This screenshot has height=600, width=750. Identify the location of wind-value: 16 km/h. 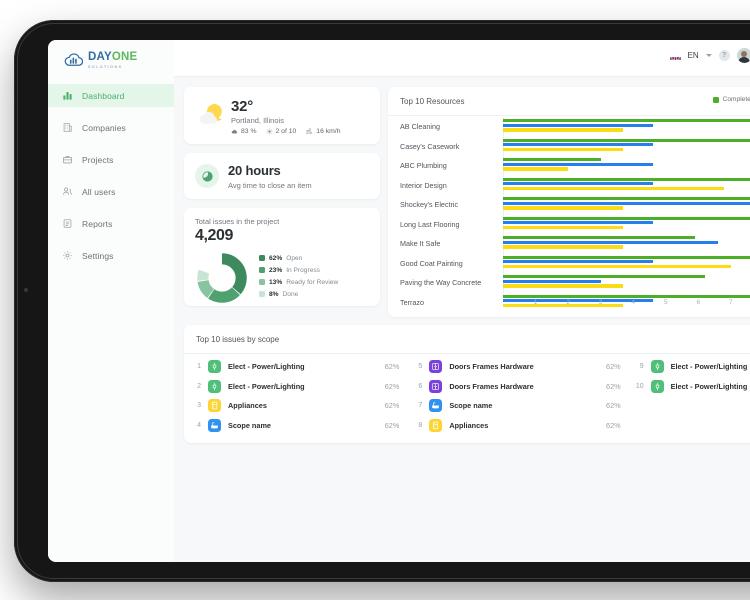
(328, 131).